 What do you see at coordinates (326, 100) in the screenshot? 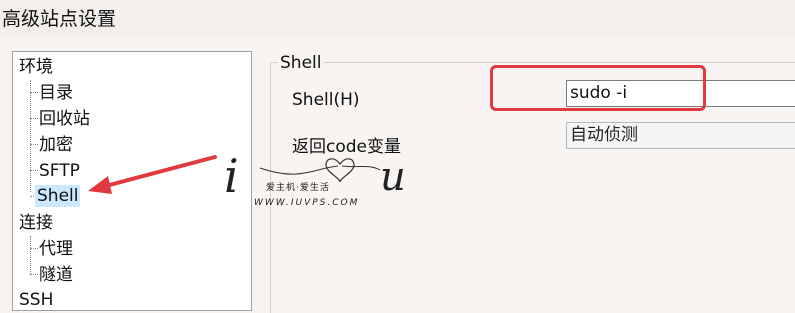
I see `shell-label: Shell(H)` at bounding box center [326, 100].